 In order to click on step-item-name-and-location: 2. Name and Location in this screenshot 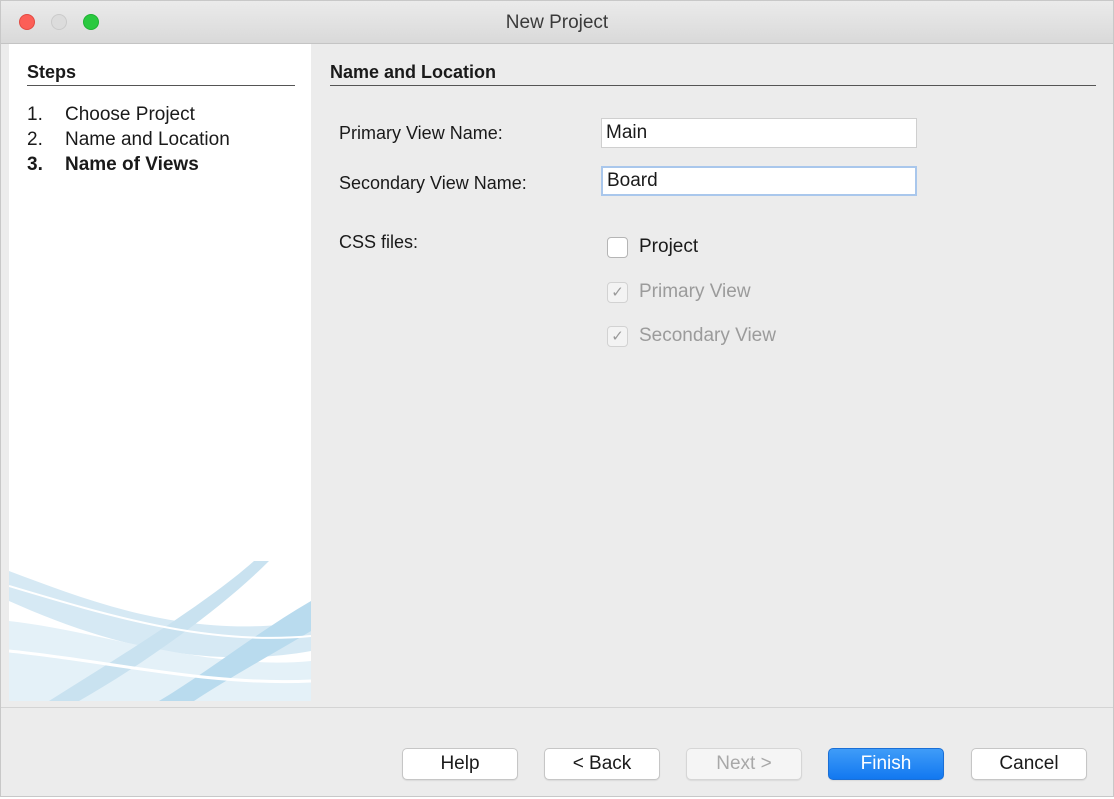, I will do `click(128, 139)`.